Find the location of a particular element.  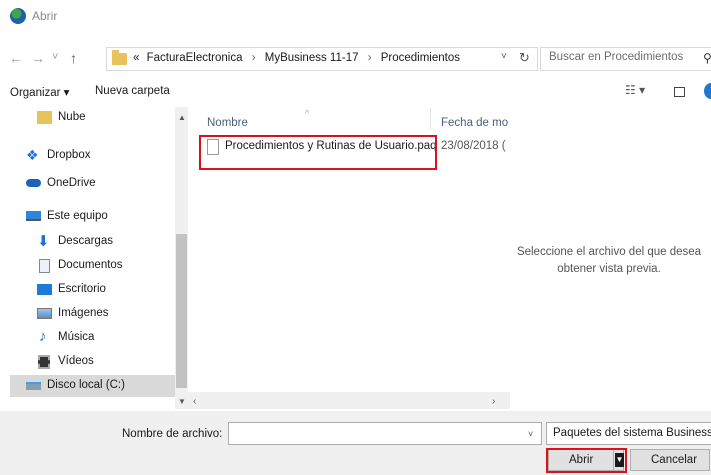

sidebar-item-documentos: Documentos is located at coordinates (92, 266).